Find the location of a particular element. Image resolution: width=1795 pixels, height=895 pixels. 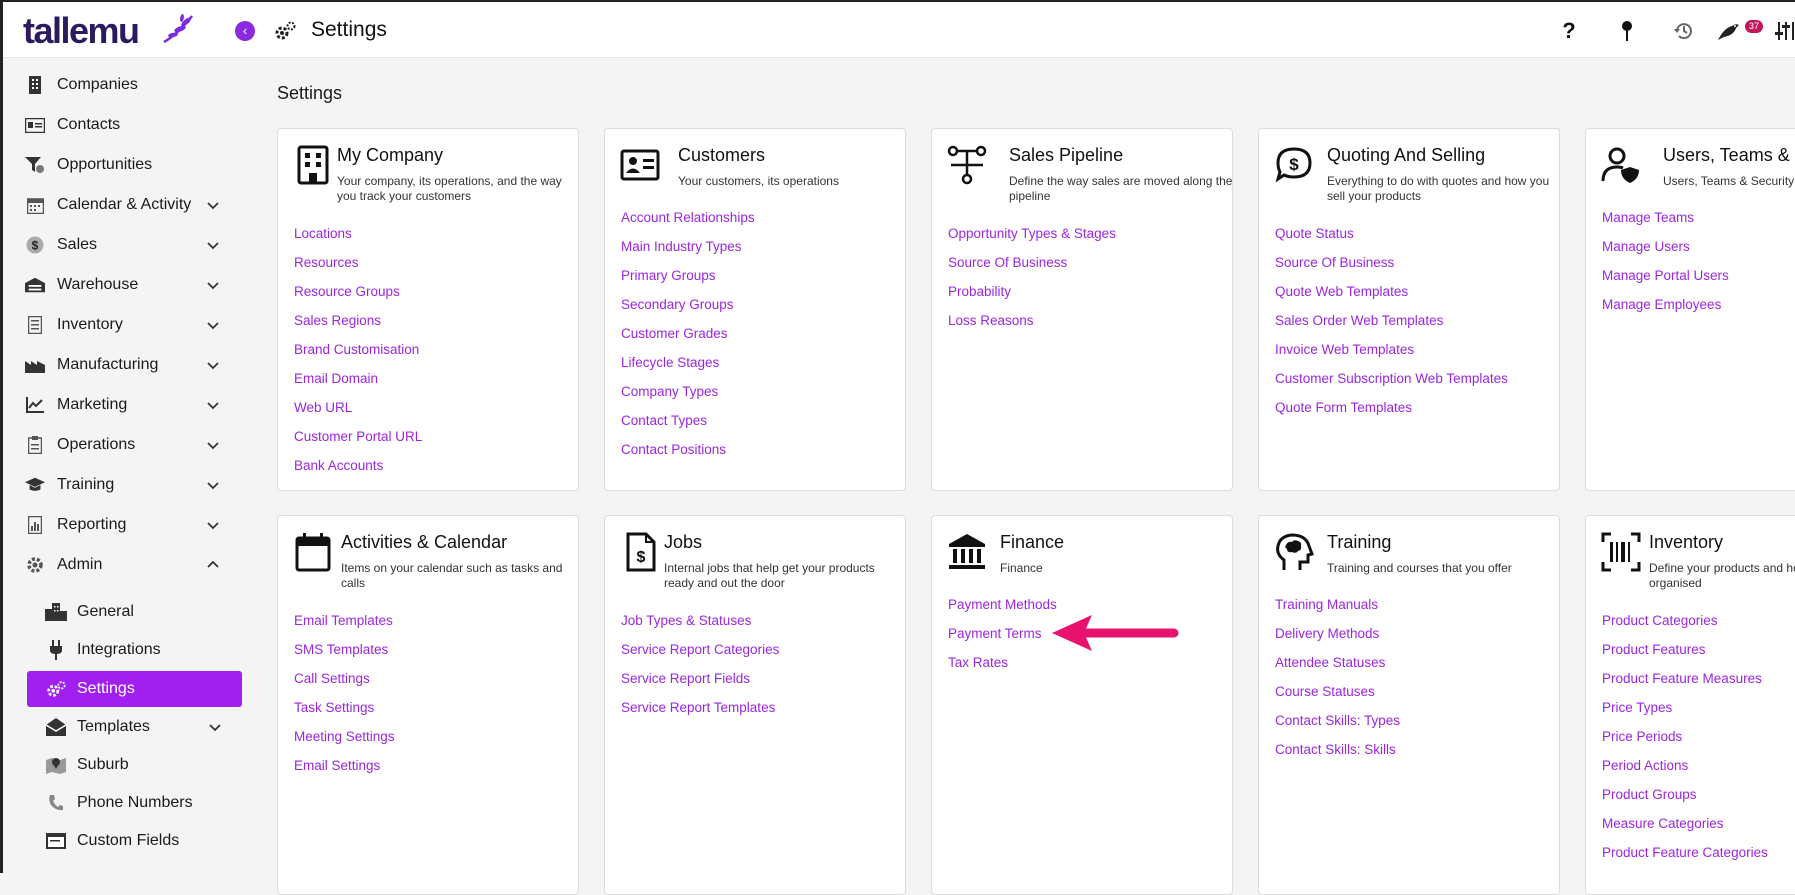

link-meeting-settings: Meeting Settings is located at coordinates (344, 736).